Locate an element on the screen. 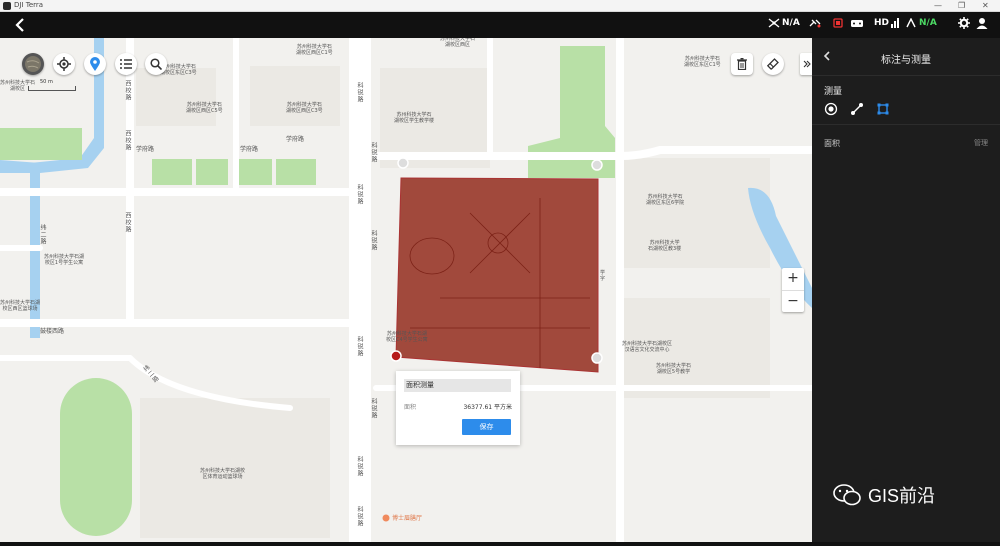 The height and width of the screenshot is (546, 1000). zoom-out-button: − is located at coordinates (793, 301).